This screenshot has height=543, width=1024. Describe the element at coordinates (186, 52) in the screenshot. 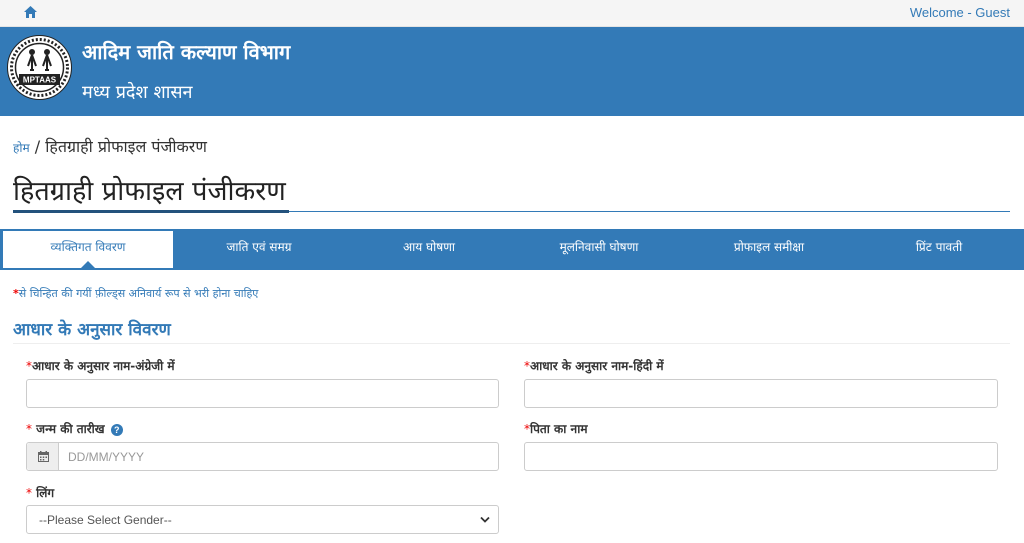

I see `header-title: आदिम जाति कल्याण विभाग` at that location.